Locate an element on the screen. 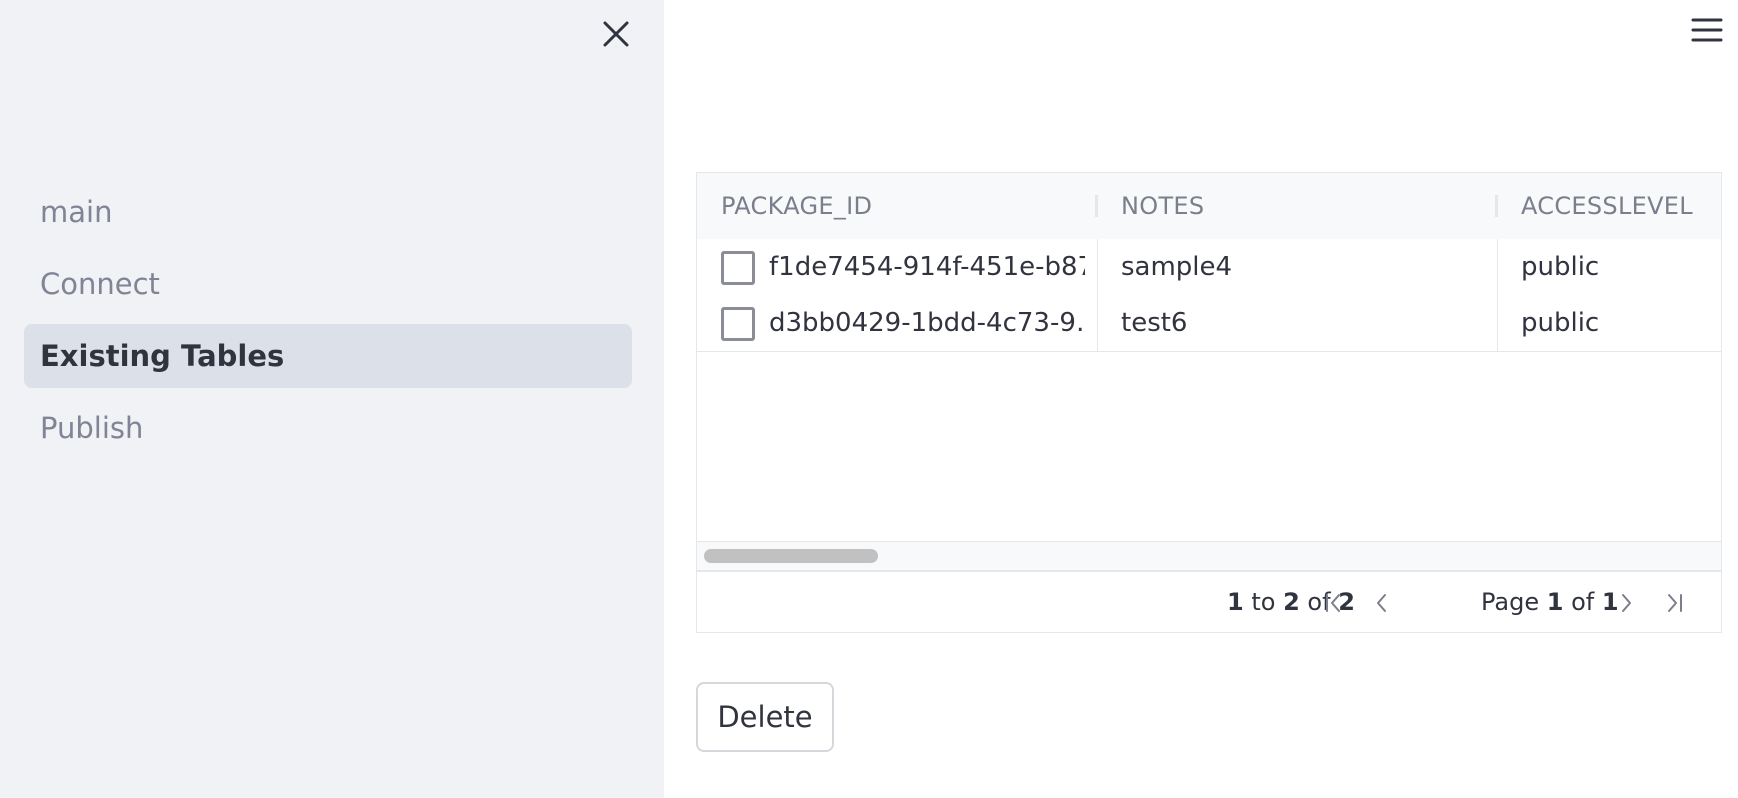 This screenshot has height=798, width=1738. prev-page-icon is located at coordinates (1381, 603).